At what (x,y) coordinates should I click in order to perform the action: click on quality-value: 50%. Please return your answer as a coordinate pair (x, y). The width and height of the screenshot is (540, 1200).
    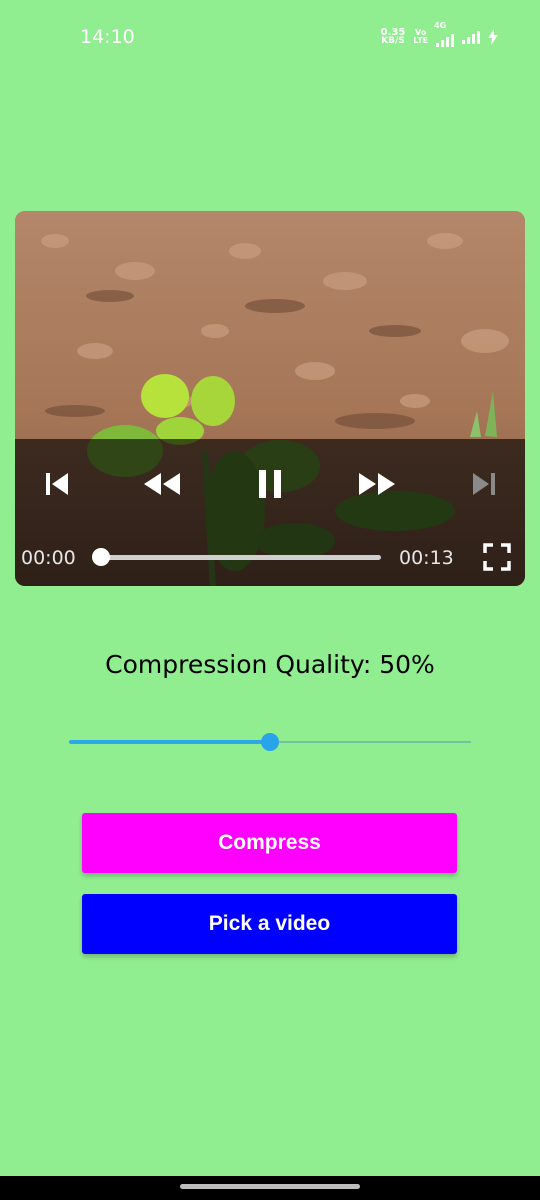
    Looking at the image, I should click on (407, 664).